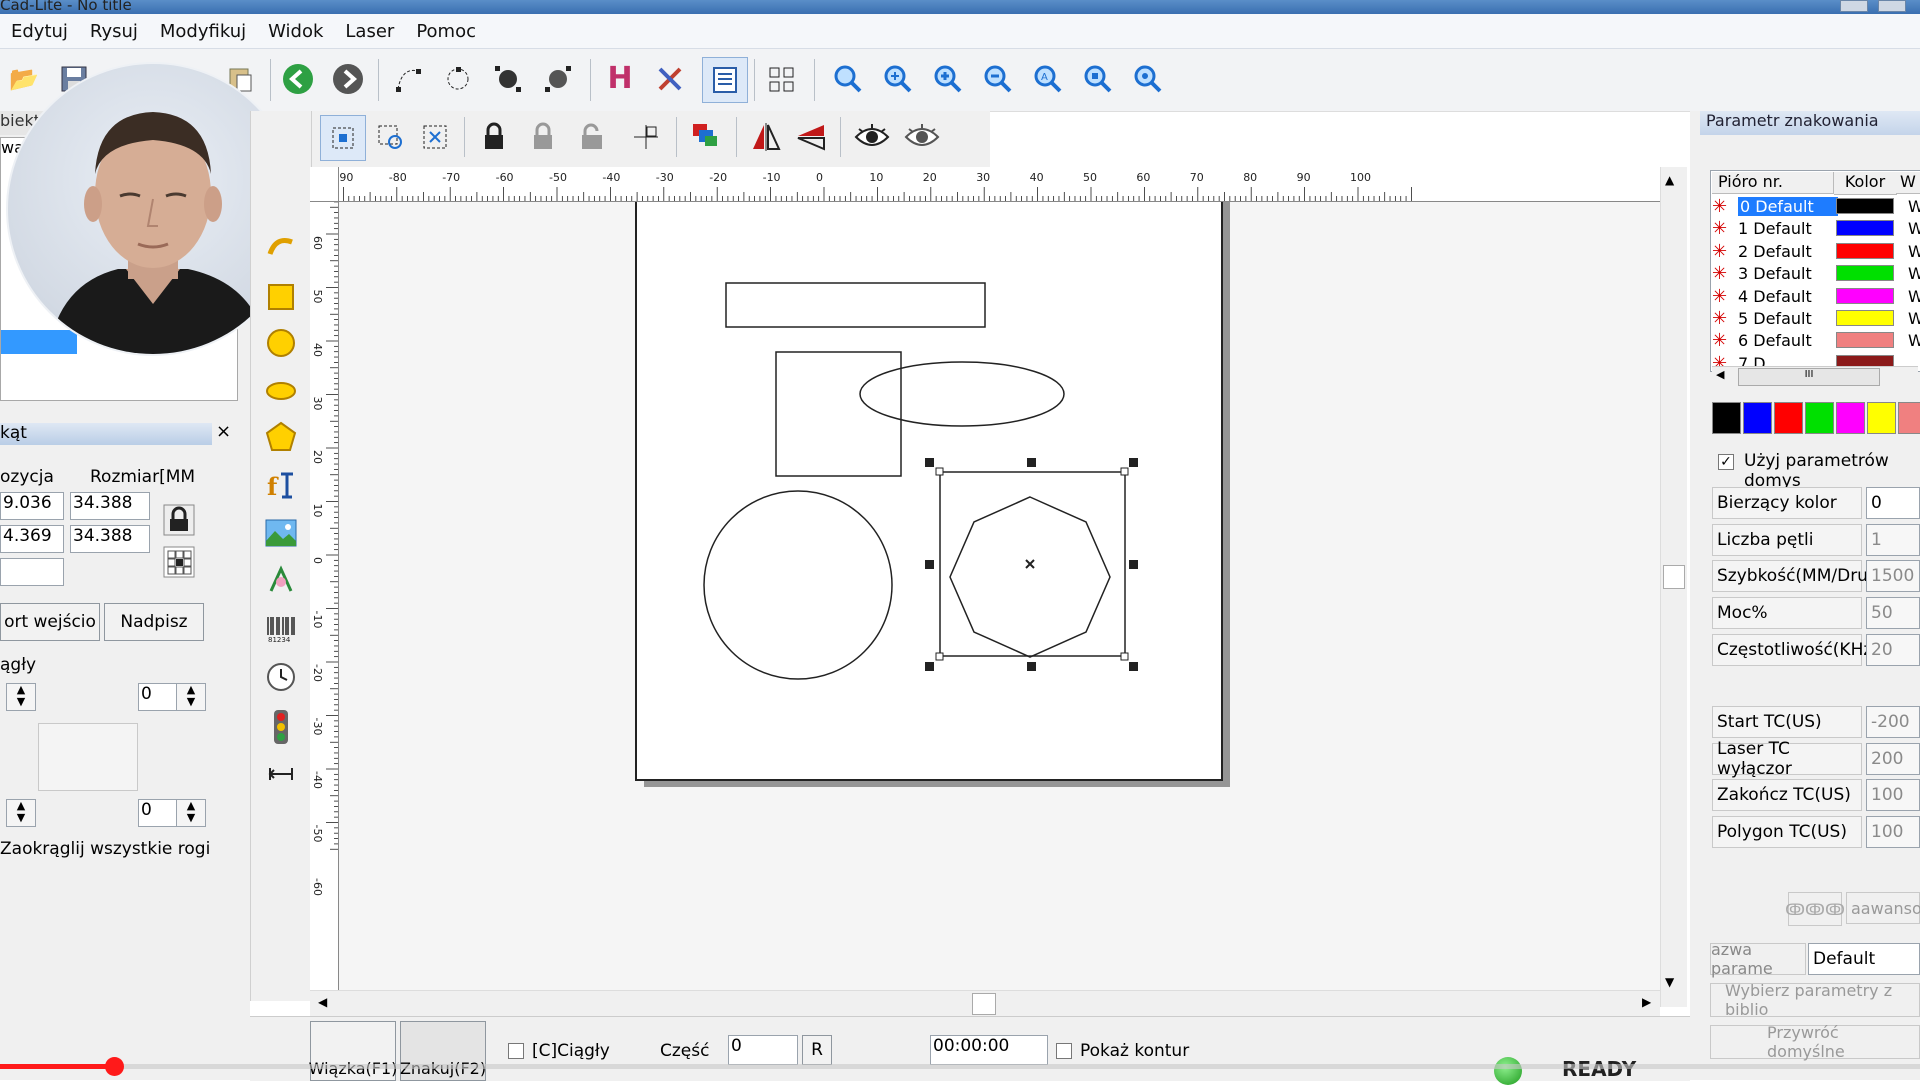  What do you see at coordinates (343, 138) in the screenshot?
I see `select-all-icon` at bounding box center [343, 138].